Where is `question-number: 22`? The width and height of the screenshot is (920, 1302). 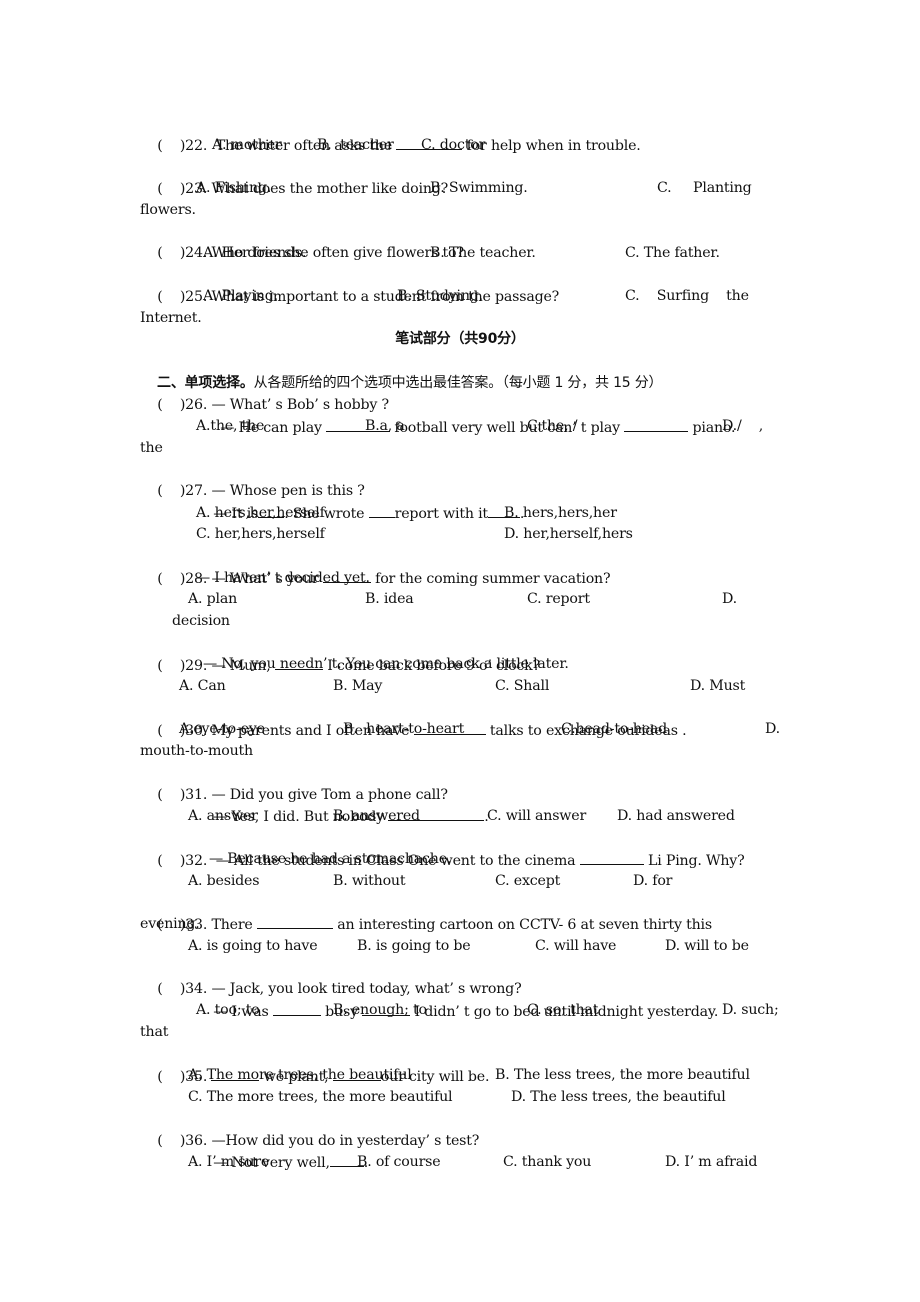
question-number: 22 is located at coordinates (194, 146).